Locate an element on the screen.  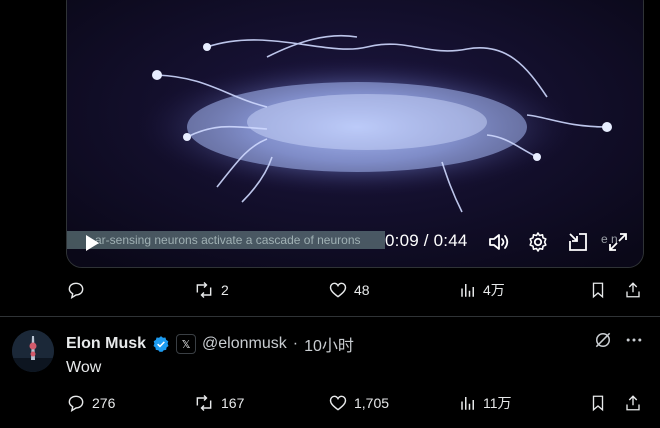
tweet-actions-top: 2 48 4万 is located at coordinates (356, 292).